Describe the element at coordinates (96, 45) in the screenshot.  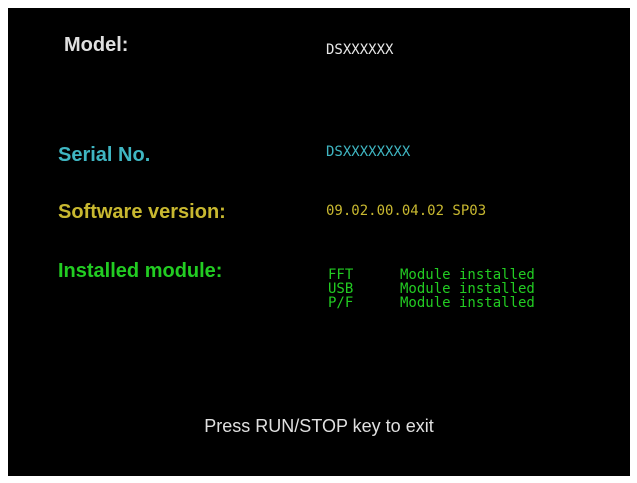
I see `model-label: Model:` at that location.